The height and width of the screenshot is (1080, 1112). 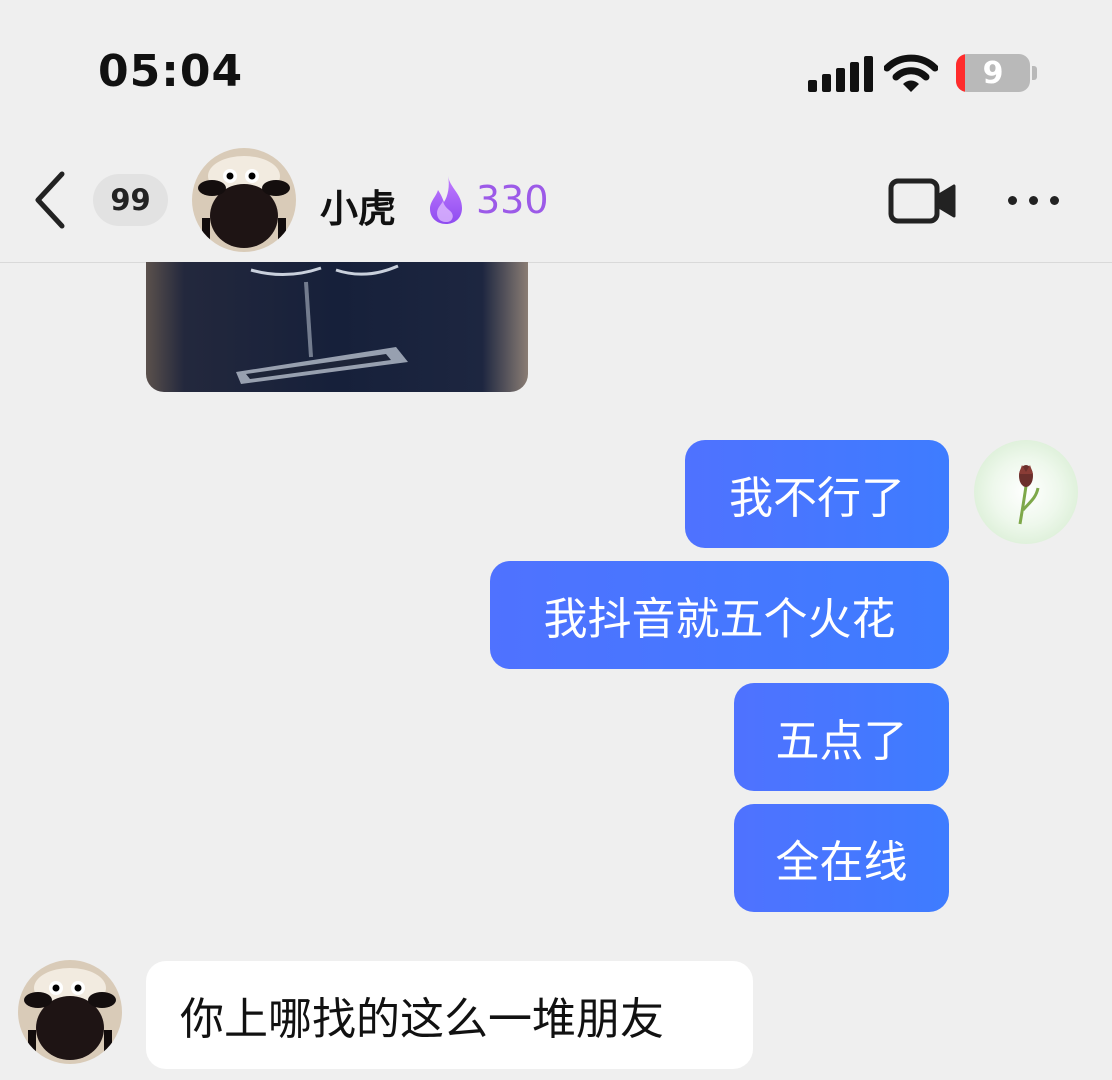 What do you see at coordinates (358, 205) in the screenshot?
I see `contact-name: 小虎` at bounding box center [358, 205].